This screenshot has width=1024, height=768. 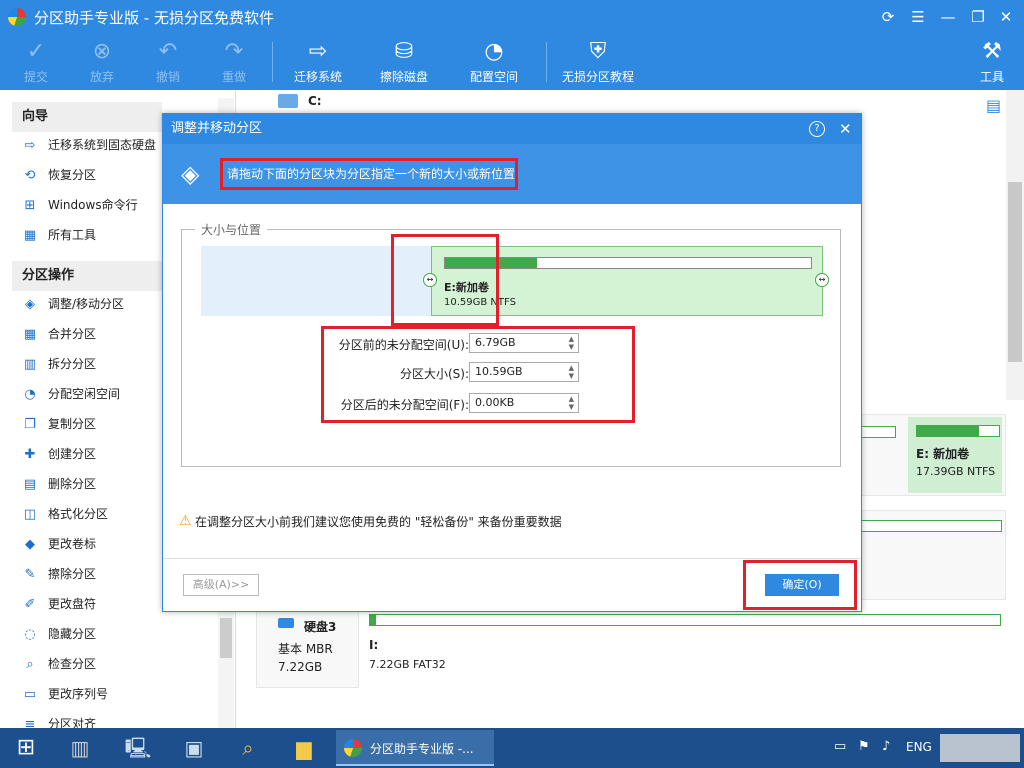 What do you see at coordinates (30, 604) in the screenshot?
I see `letter-icon: ✐` at bounding box center [30, 604].